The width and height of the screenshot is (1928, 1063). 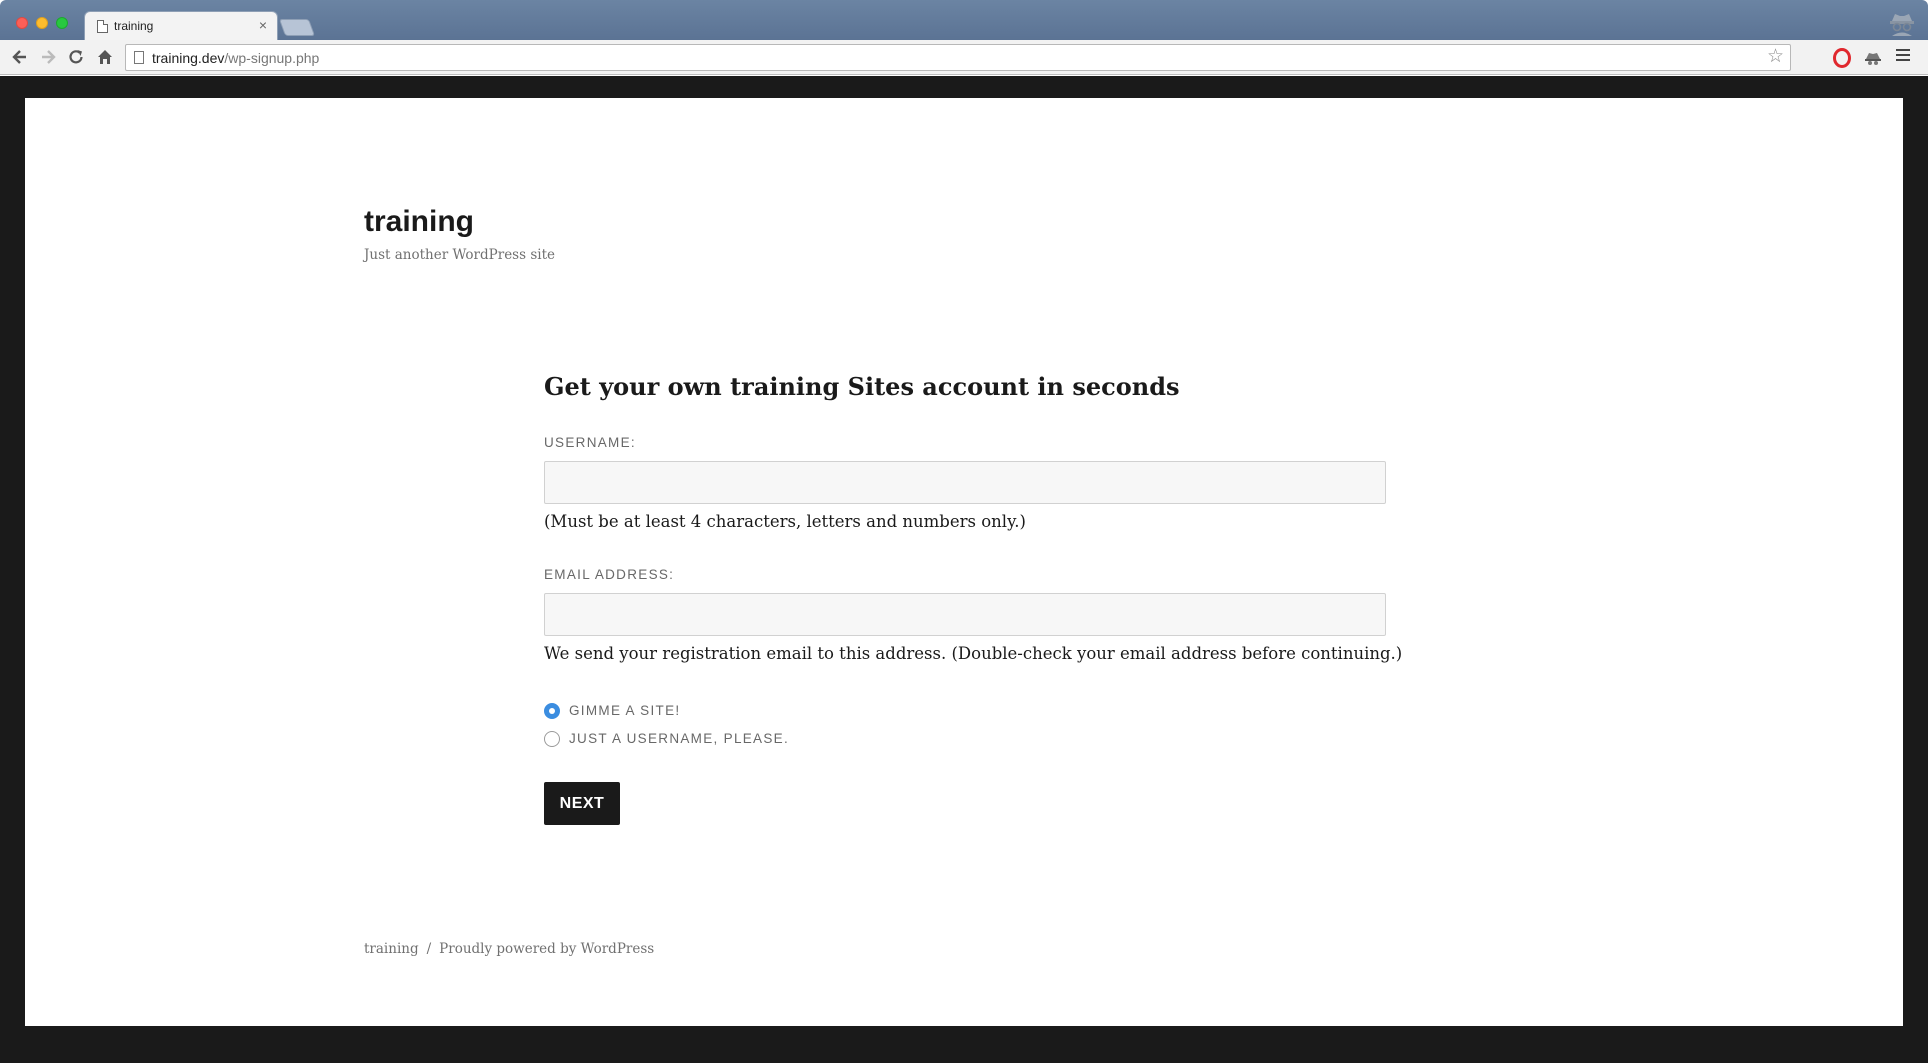 What do you see at coordinates (965, 482) in the screenshot?
I see `username-input` at bounding box center [965, 482].